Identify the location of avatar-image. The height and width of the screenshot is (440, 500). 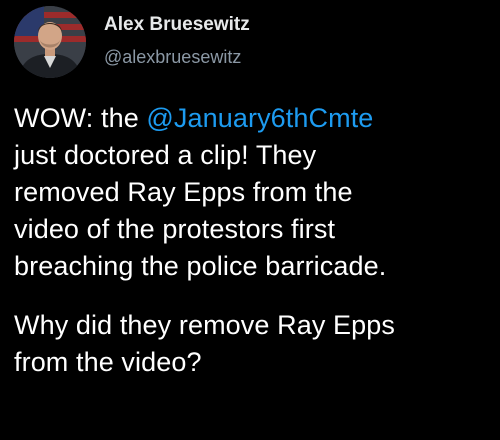
(50, 42).